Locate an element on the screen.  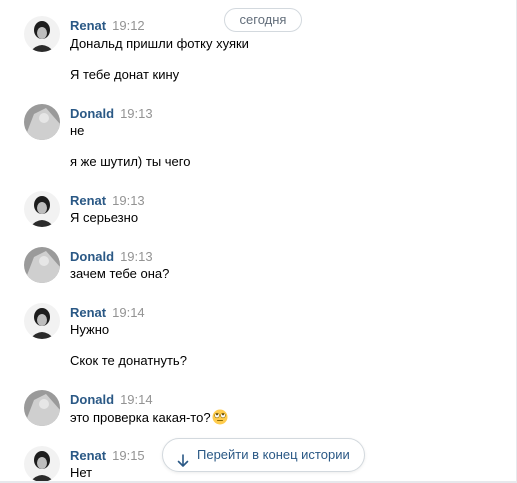
message-meta: Renat 19:15 is located at coordinates (107, 456).